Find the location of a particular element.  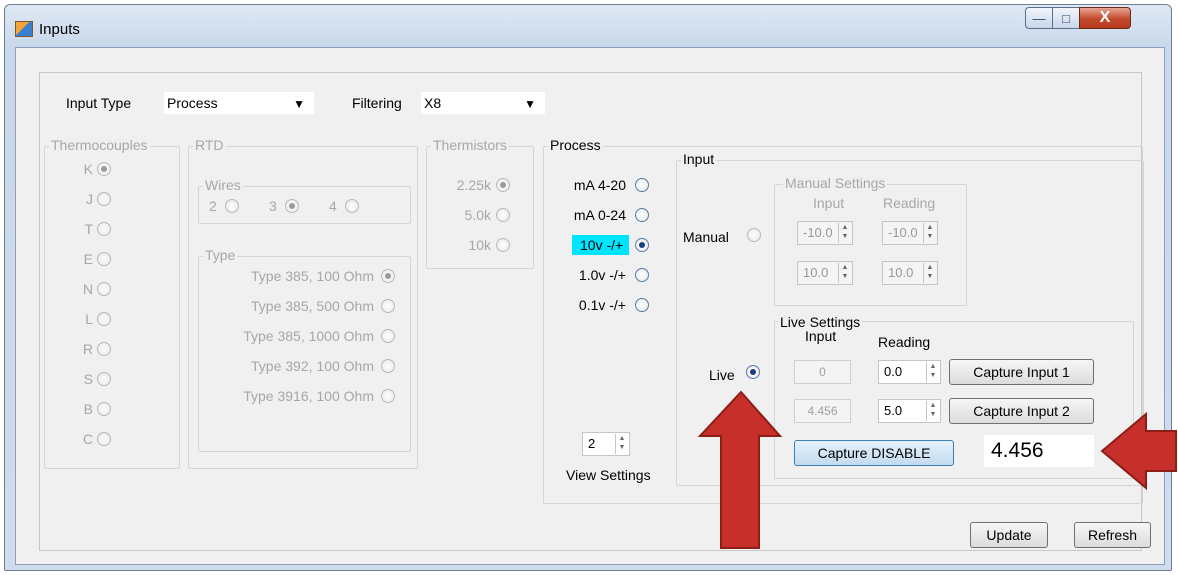

up-arrow-annotation is located at coordinates (740, 469).